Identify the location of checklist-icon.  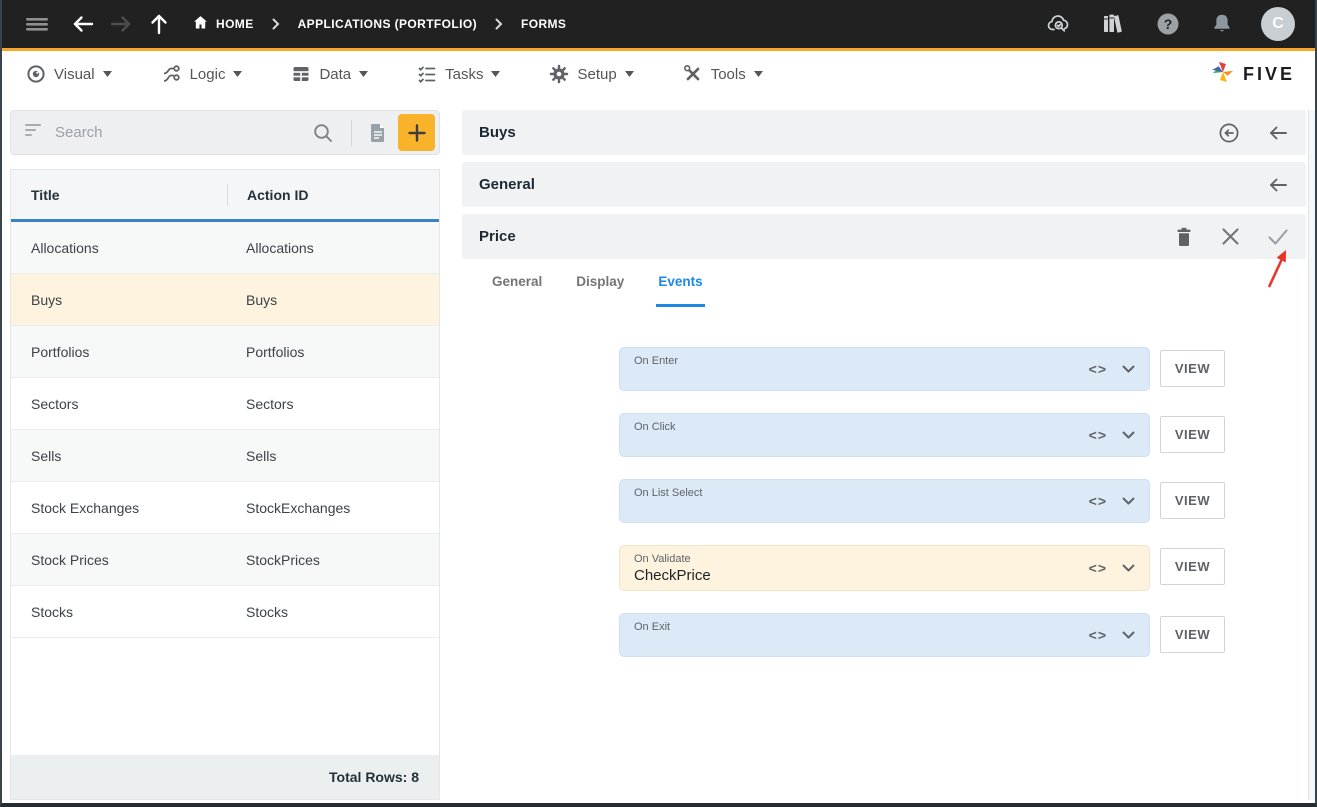
(427, 74).